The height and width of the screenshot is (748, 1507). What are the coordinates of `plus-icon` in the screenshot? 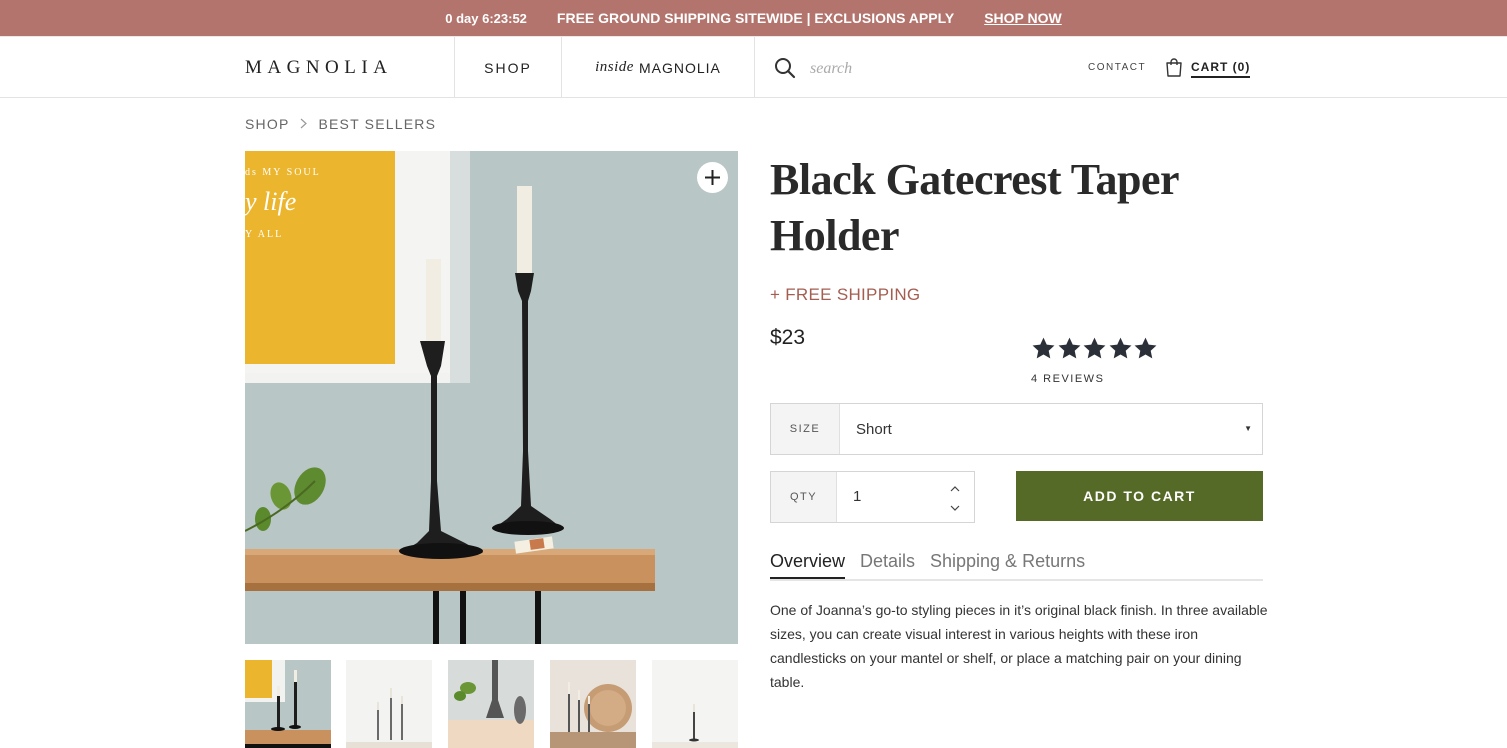 It's located at (712, 177).